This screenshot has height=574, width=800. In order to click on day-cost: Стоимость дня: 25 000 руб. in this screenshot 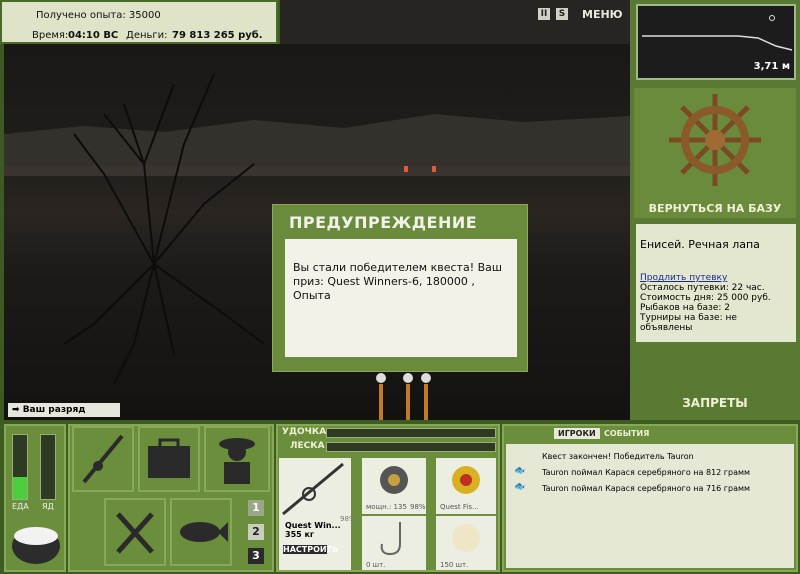, I will do `click(705, 298)`.